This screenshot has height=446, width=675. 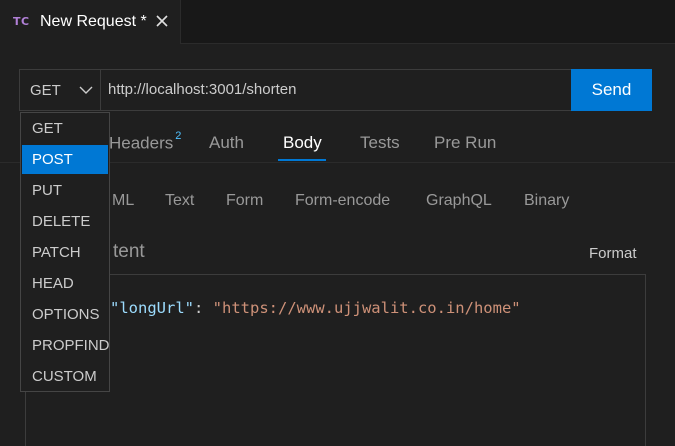 I want to click on method-select: GET, so click(x=60, y=90).